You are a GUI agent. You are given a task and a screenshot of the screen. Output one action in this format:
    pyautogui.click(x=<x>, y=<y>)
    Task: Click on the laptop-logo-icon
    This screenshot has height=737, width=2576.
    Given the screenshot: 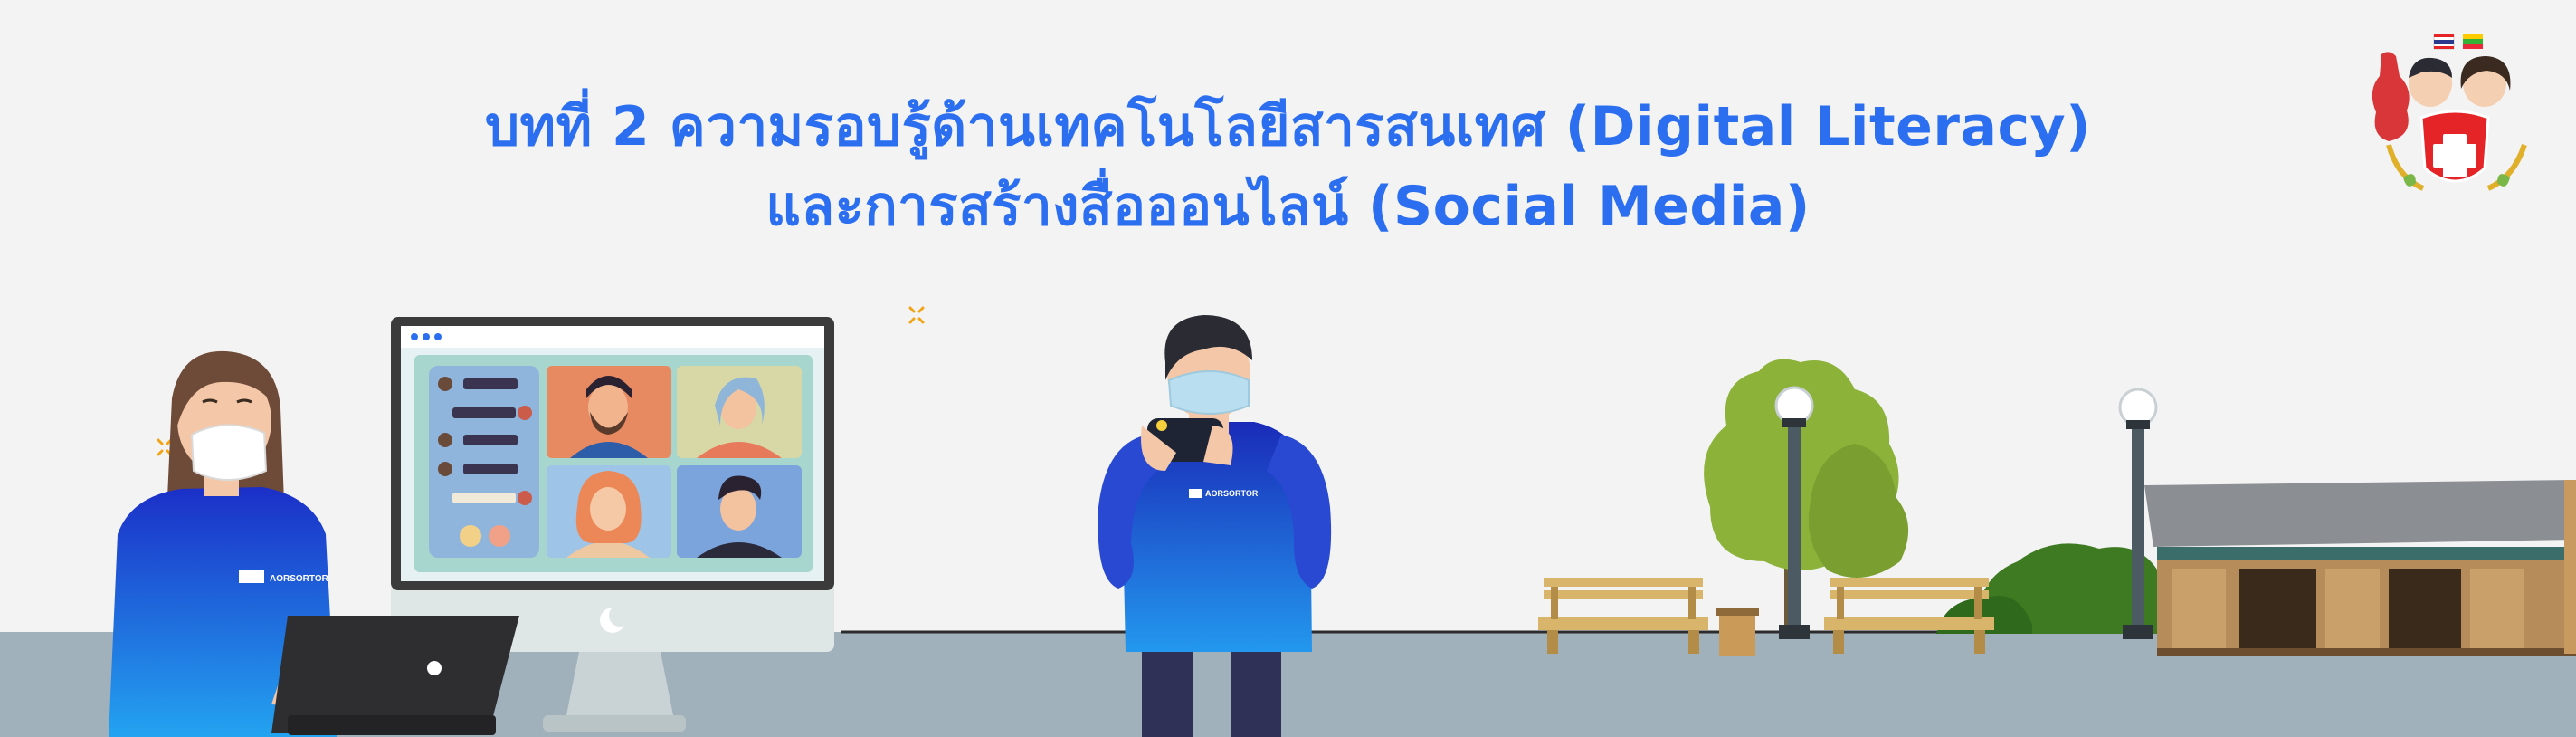 What is the action you would take?
    pyautogui.click(x=434, y=668)
    